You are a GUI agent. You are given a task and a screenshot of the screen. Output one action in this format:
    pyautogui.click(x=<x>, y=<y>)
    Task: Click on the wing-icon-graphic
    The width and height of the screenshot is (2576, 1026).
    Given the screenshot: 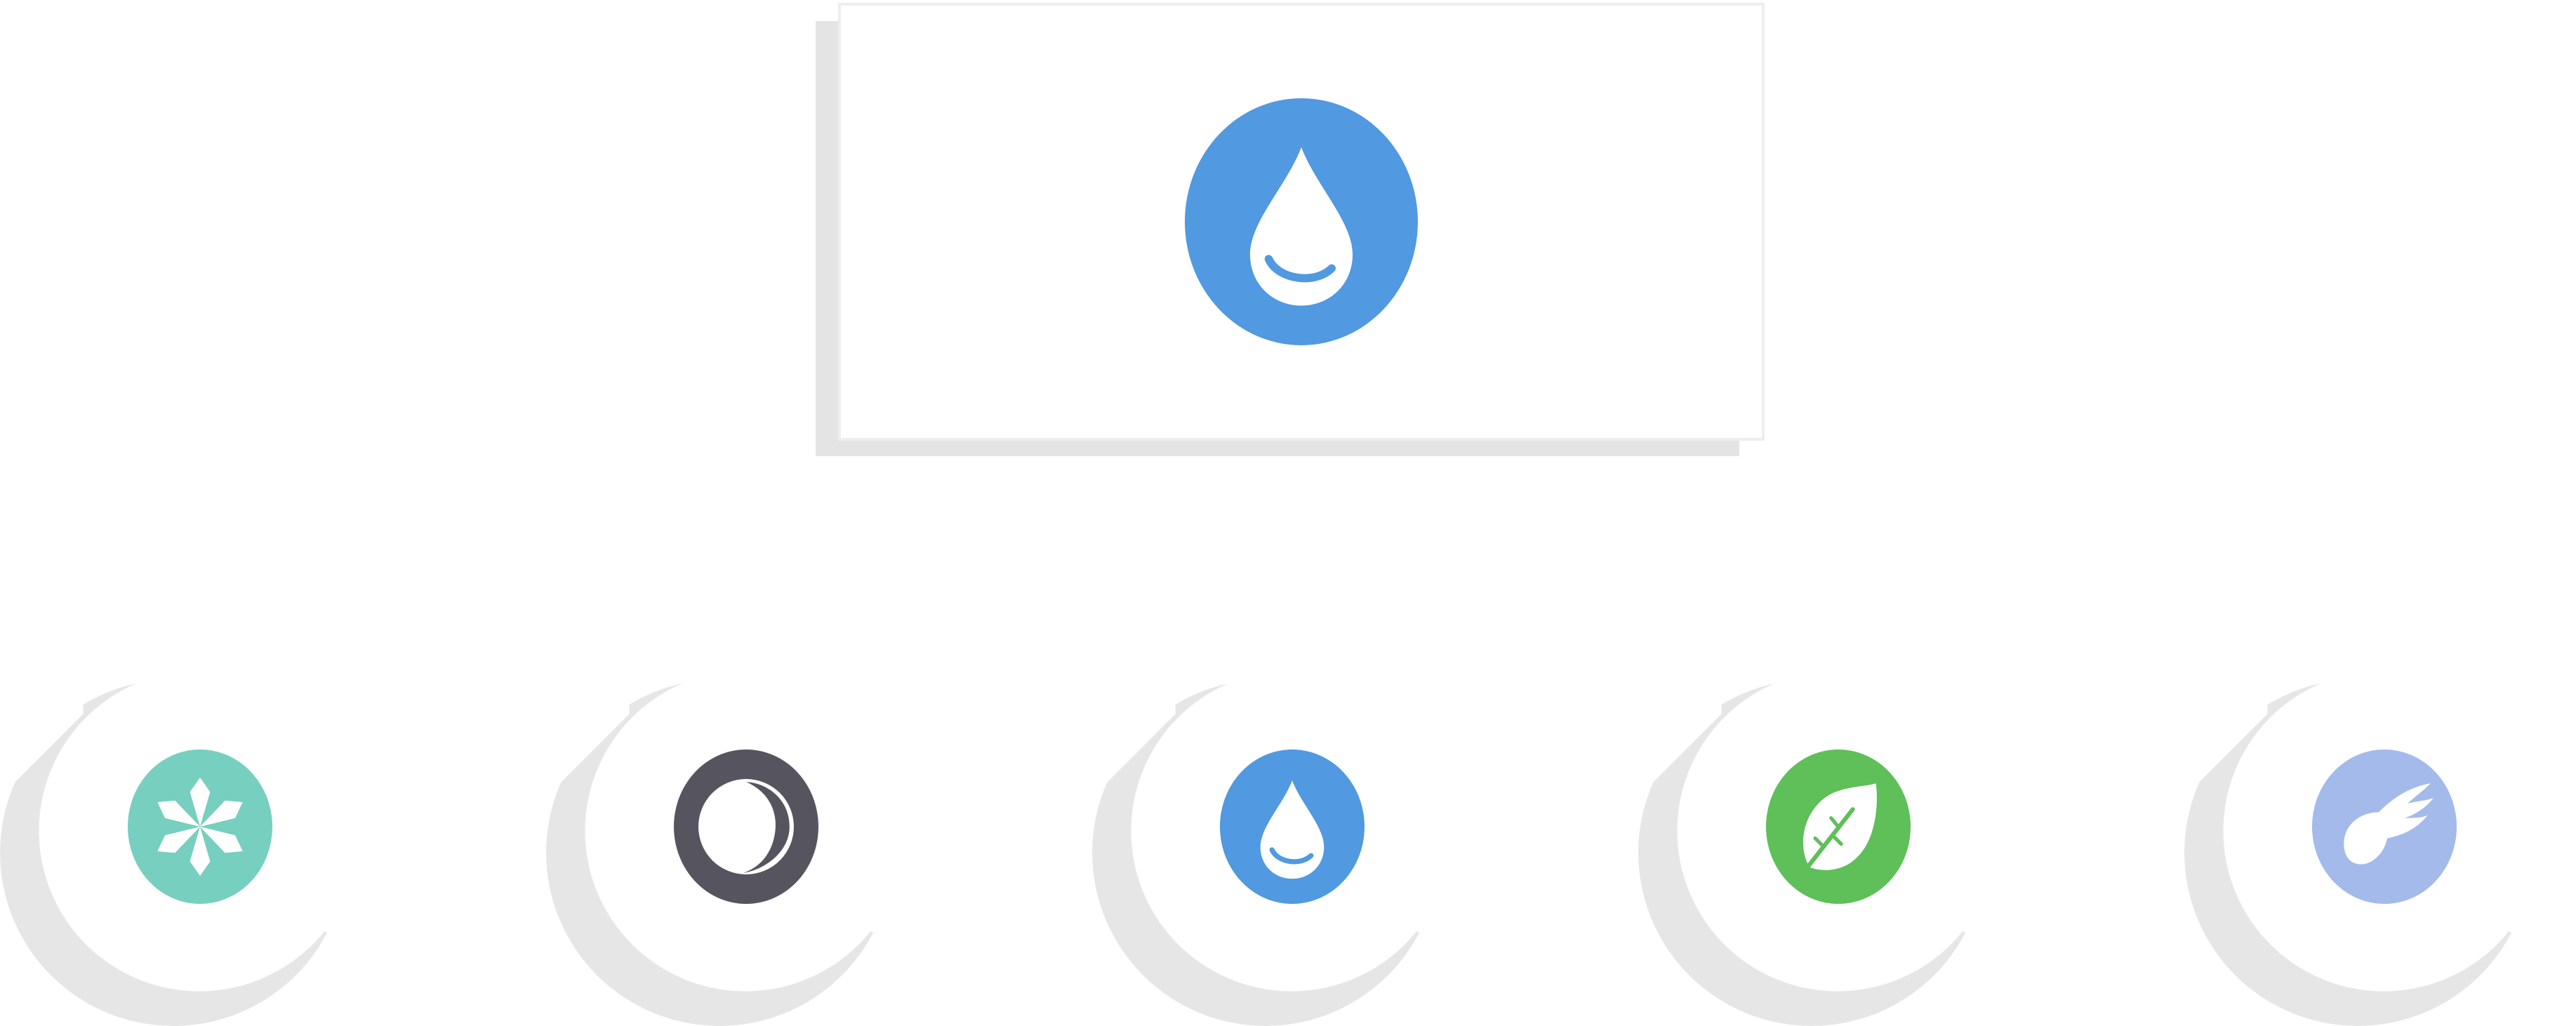 What is the action you would take?
    pyautogui.click(x=2389, y=824)
    